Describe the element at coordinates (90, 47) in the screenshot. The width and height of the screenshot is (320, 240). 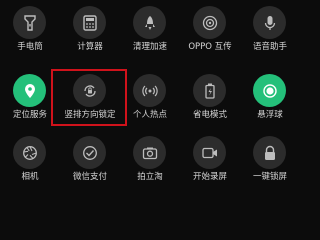
I see `tile-label: 计算器` at that location.